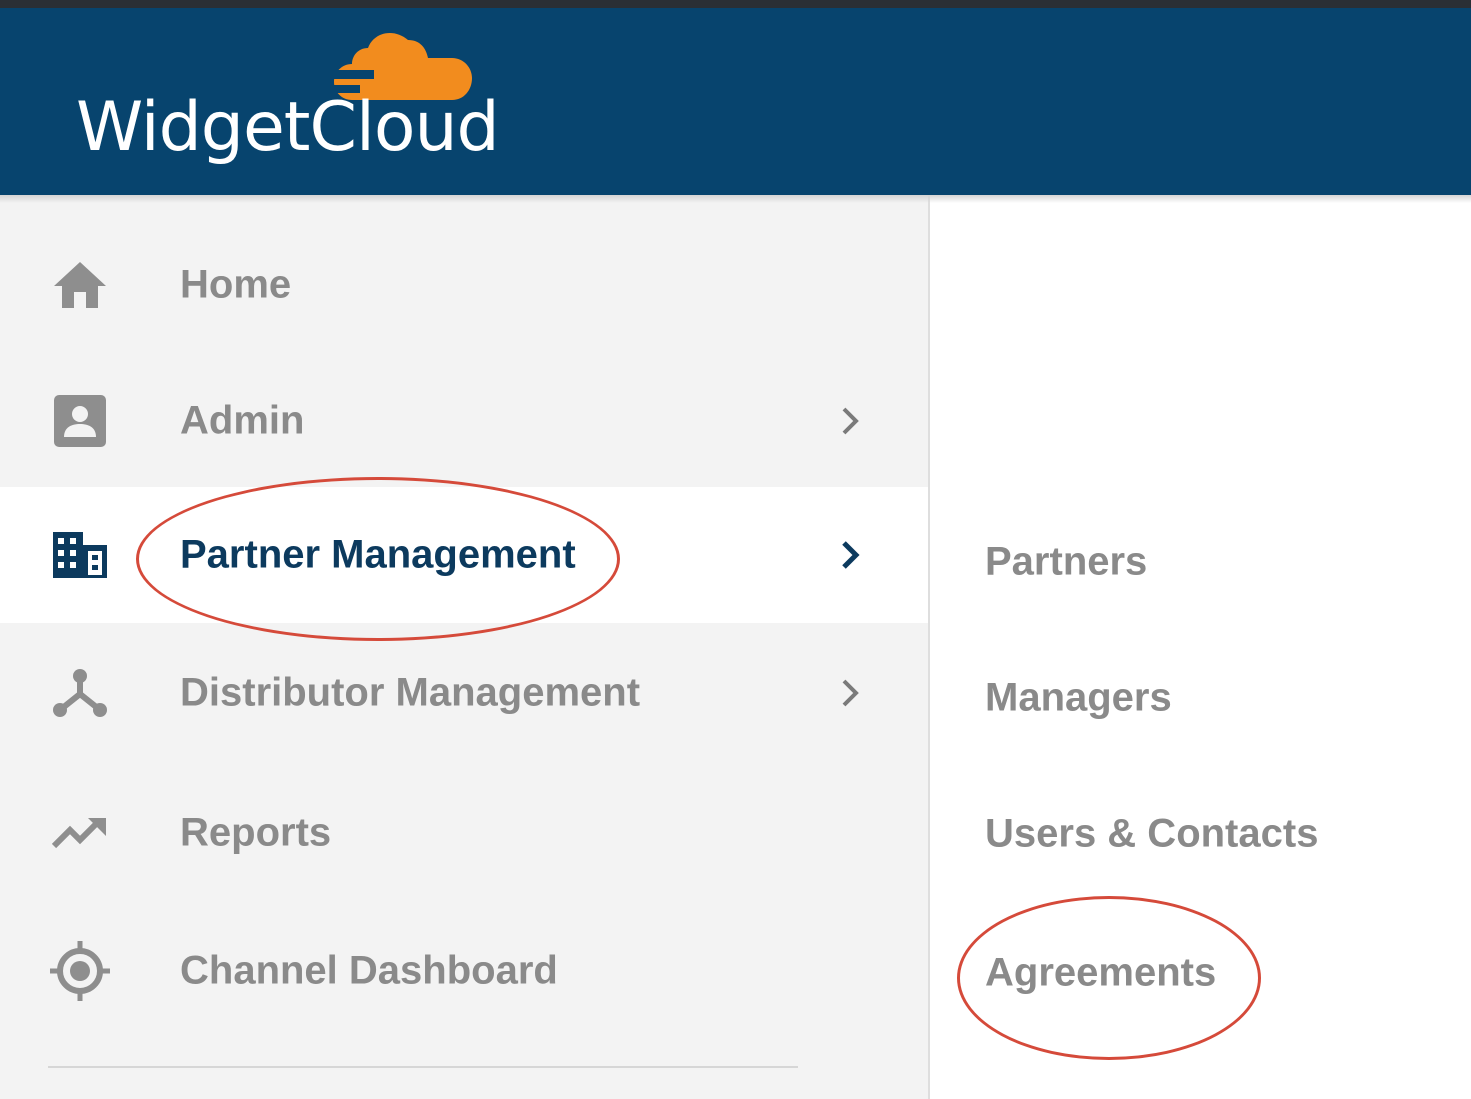 This screenshot has height=1099, width=1471. I want to click on sidebar-item-channel-dashboard: Channel Dashboard, so click(464, 971).